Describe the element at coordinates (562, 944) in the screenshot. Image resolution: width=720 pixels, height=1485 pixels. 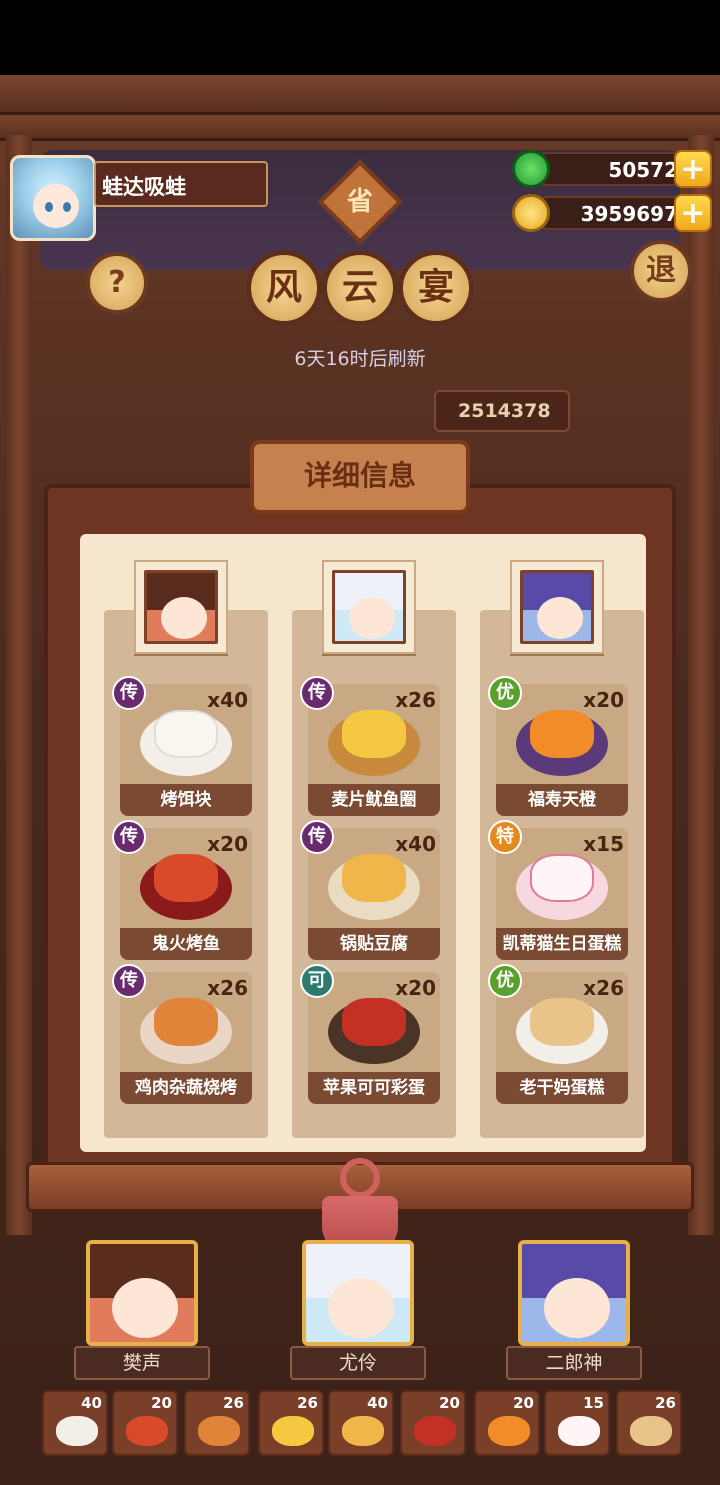
I see `dish-name: 凯蒂猫生日蛋糕` at that location.